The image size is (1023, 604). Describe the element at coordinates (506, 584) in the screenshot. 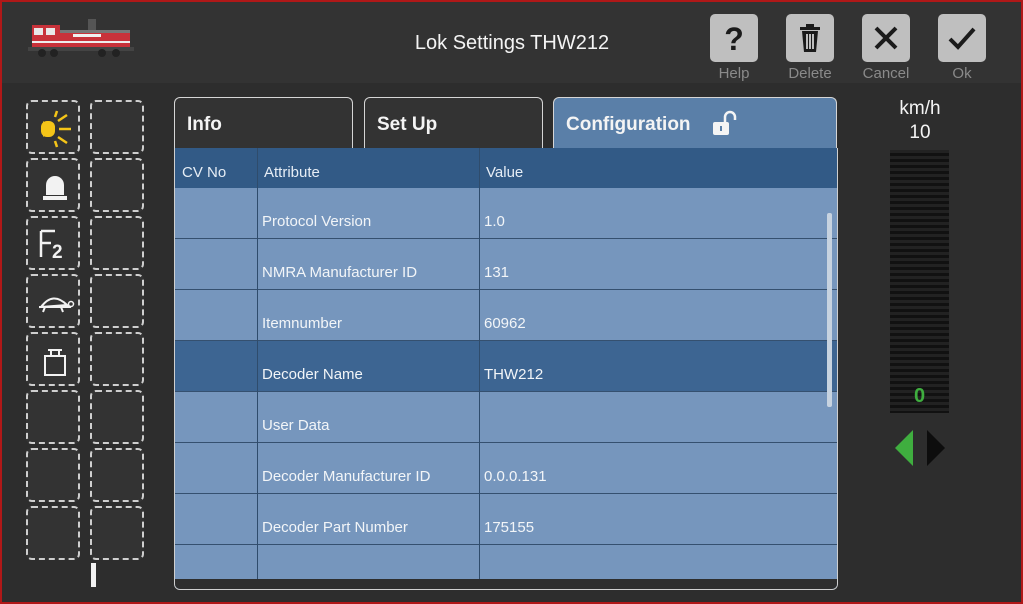

I see `table-footer` at that location.